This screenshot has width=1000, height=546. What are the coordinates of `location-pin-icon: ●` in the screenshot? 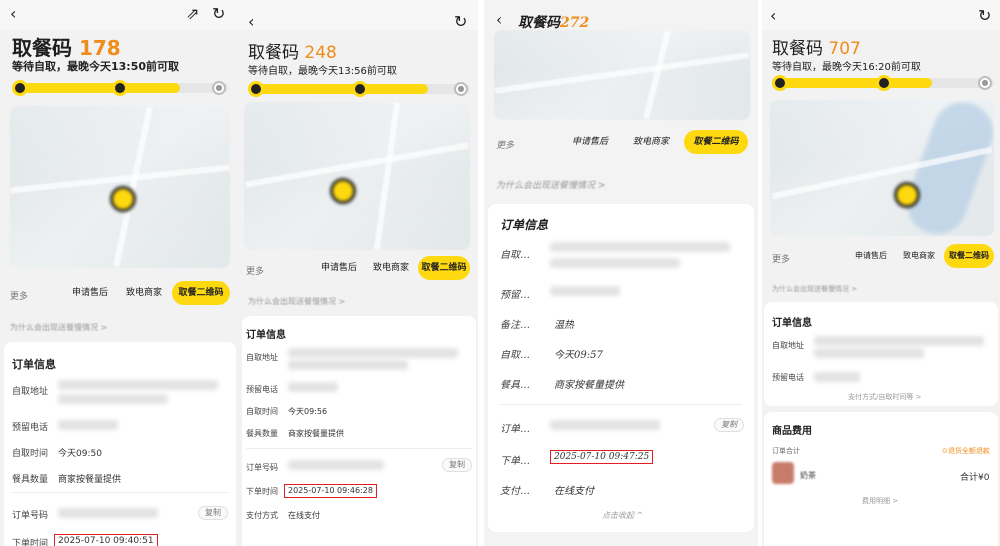 It's located at (985, 83).